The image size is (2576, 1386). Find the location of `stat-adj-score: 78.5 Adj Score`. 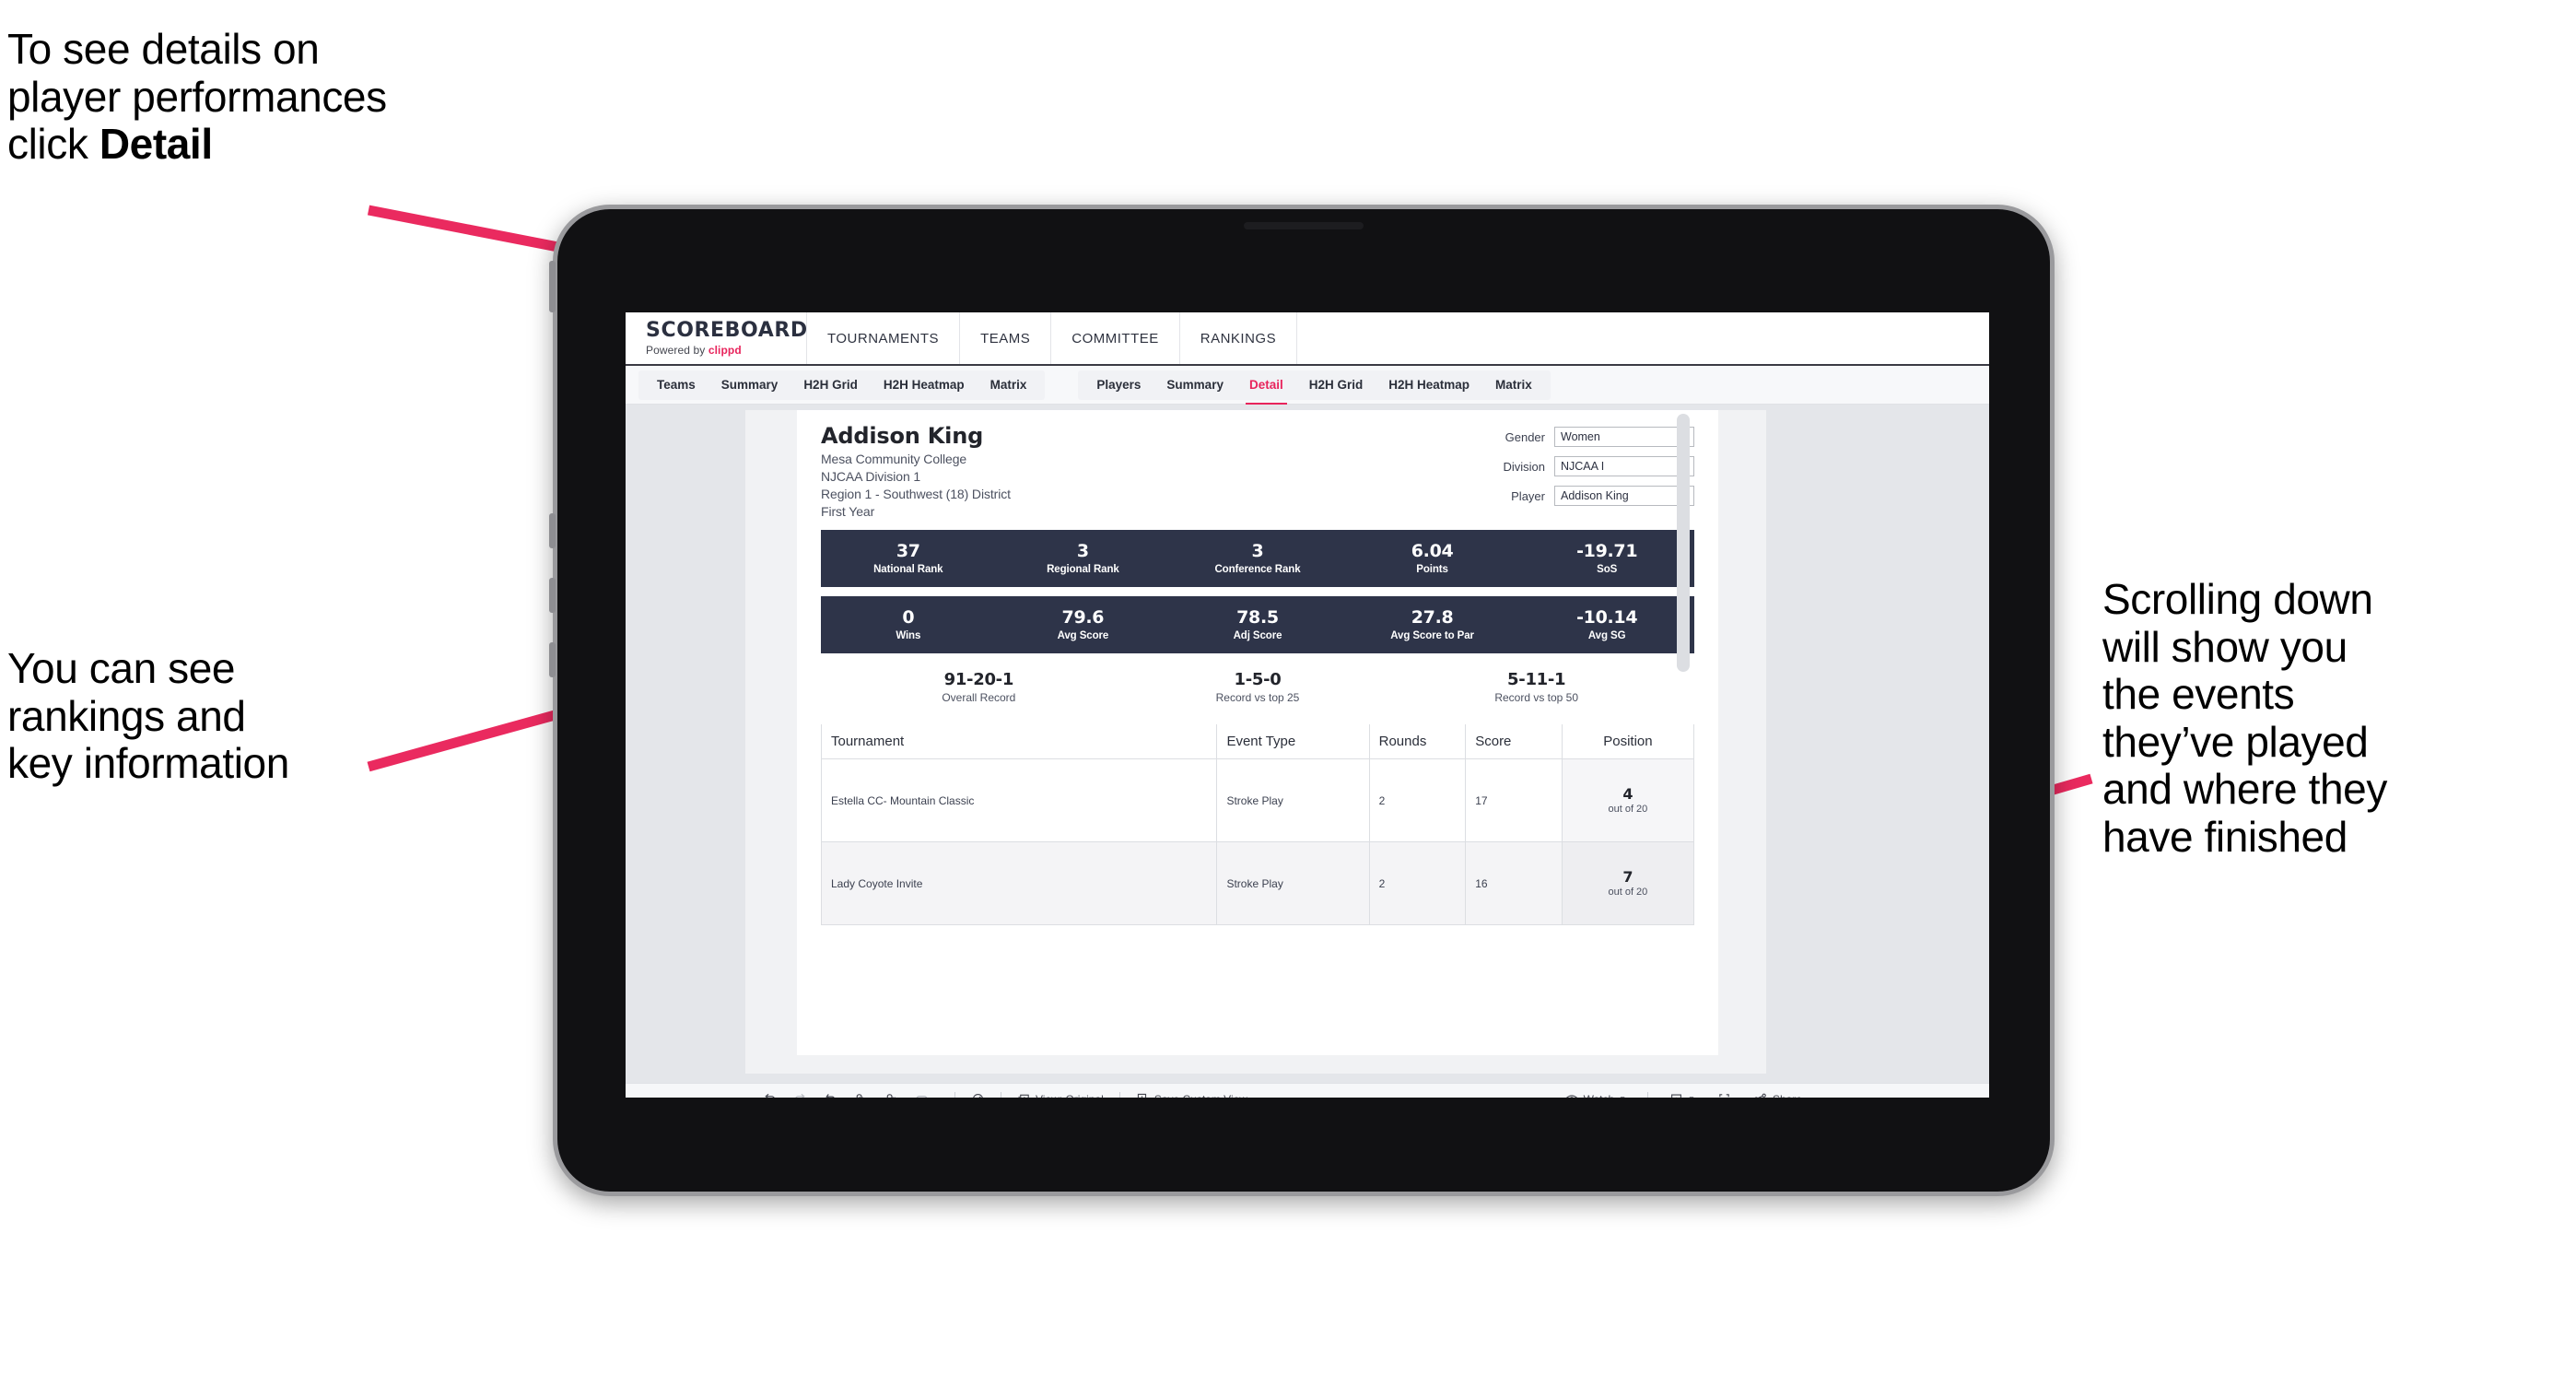

stat-adj-score: 78.5 Adj Score is located at coordinates (1257, 624).